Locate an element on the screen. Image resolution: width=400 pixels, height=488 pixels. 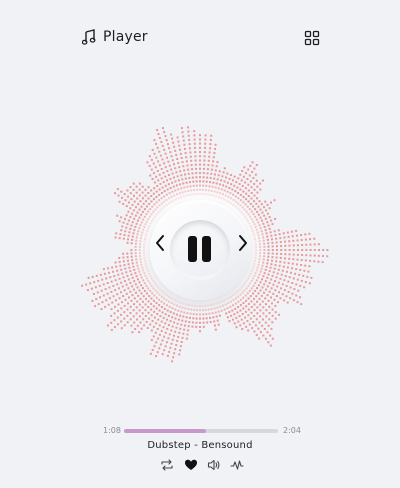
grid-icon is located at coordinates (312, 40).